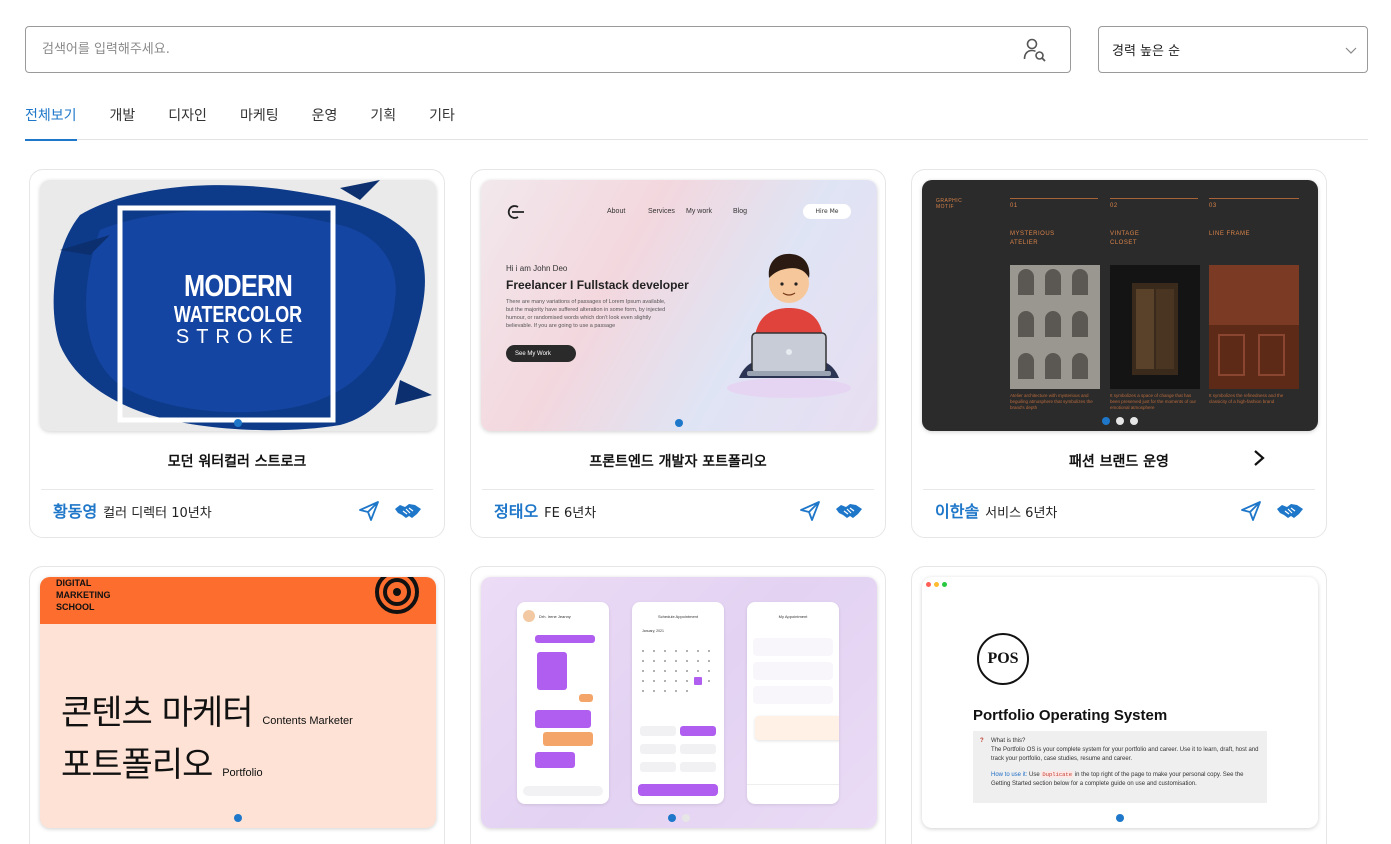 Image resolution: width=1391 pixels, height=844 pixels. Describe the element at coordinates (678, 616) in the screenshot. I see `screen-title: Schedule Appointment` at that location.